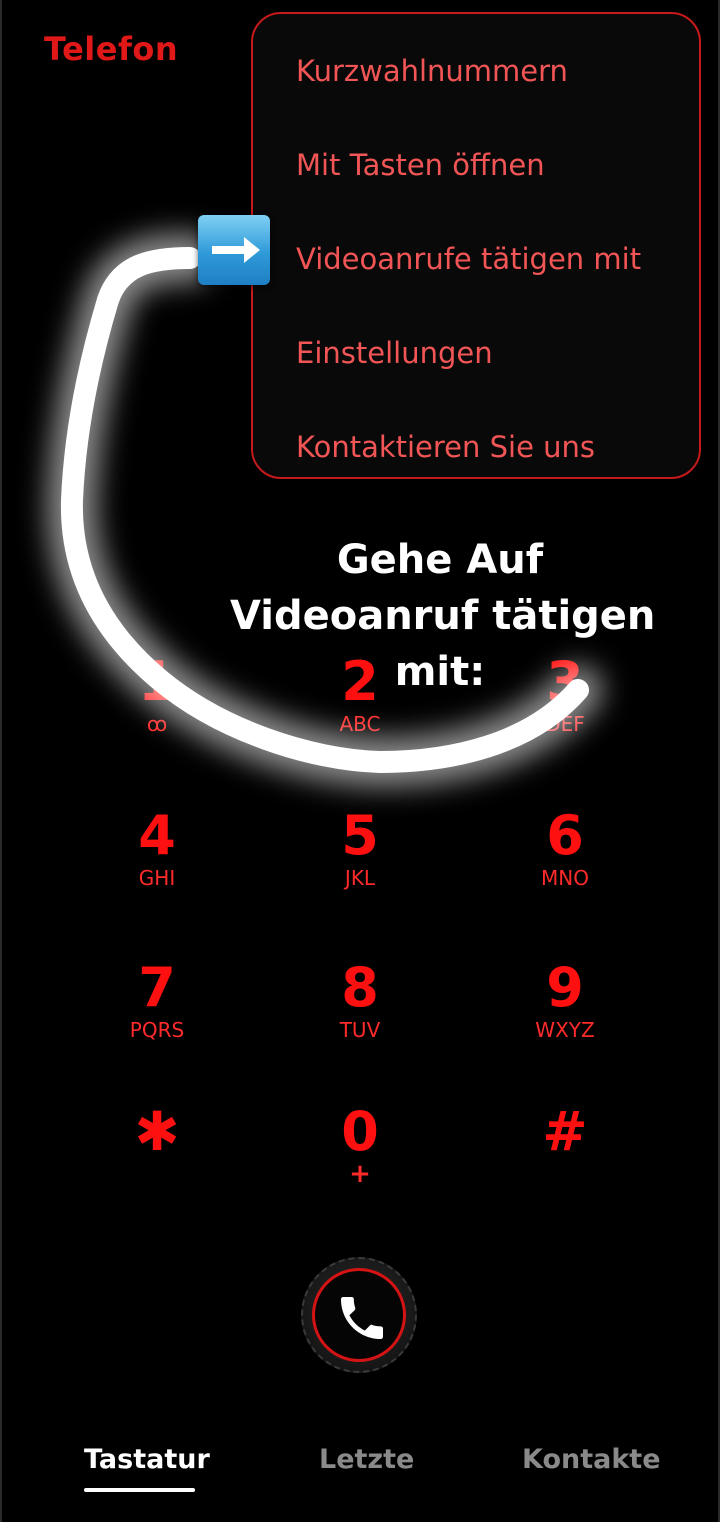 The image size is (720, 1522). Describe the element at coordinates (468, 259) in the screenshot. I see `menu-item-video-calls-with: Videoanrufe tätigen mit` at that location.